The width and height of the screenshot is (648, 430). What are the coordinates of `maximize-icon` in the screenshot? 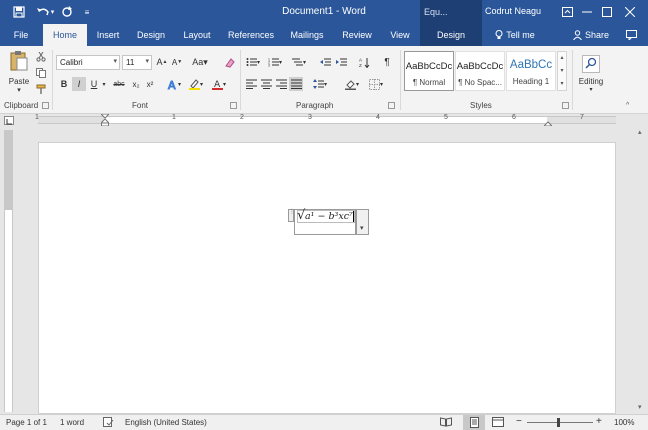 It's located at (607, 12).